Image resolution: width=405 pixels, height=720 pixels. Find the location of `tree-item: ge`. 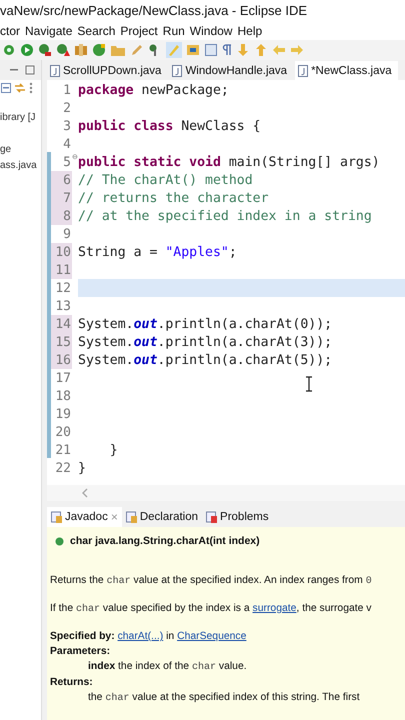

tree-item: ge is located at coordinates (20, 150).